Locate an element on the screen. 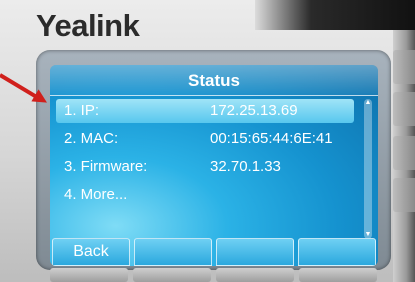 This screenshot has width=415, height=282. screen-title: Status is located at coordinates (214, 80).